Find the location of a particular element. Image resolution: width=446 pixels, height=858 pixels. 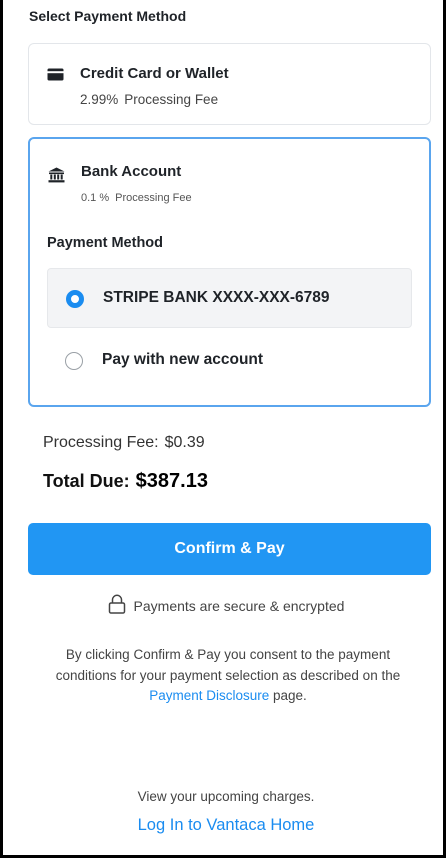

option-fee: 2.99% Processing Fee is located at coordinates (149, 99).